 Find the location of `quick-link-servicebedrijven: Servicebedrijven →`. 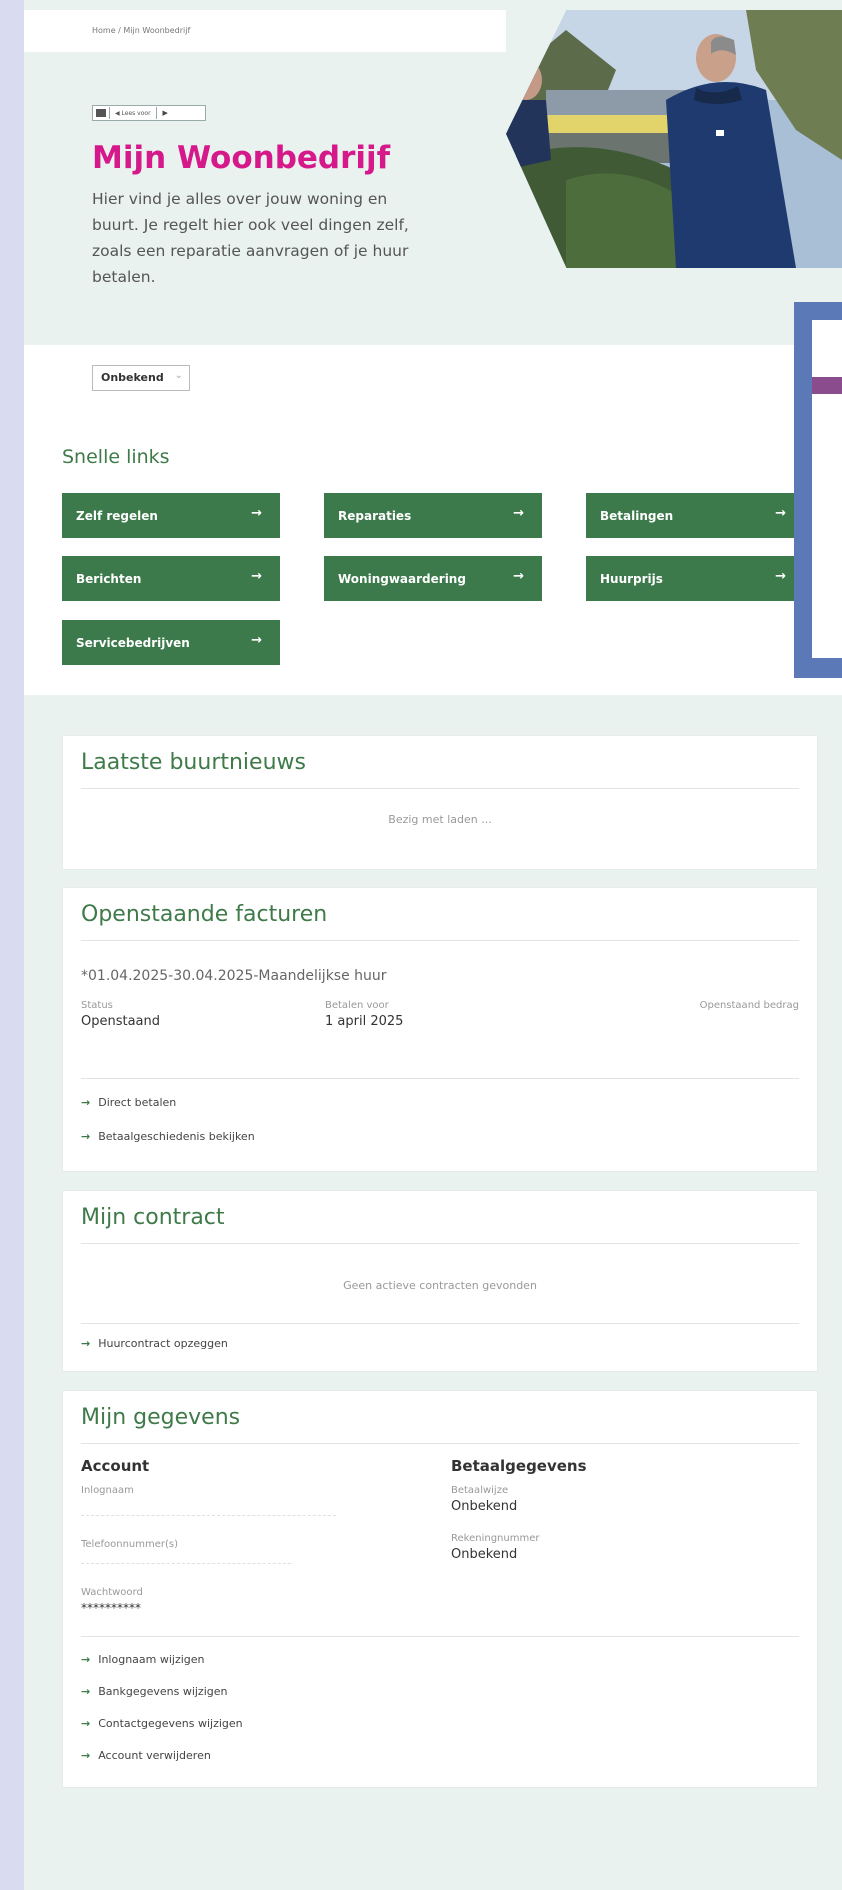

quick-link-servicebedrijven: Servicebedrijven → is located at coordinates (171, 642).